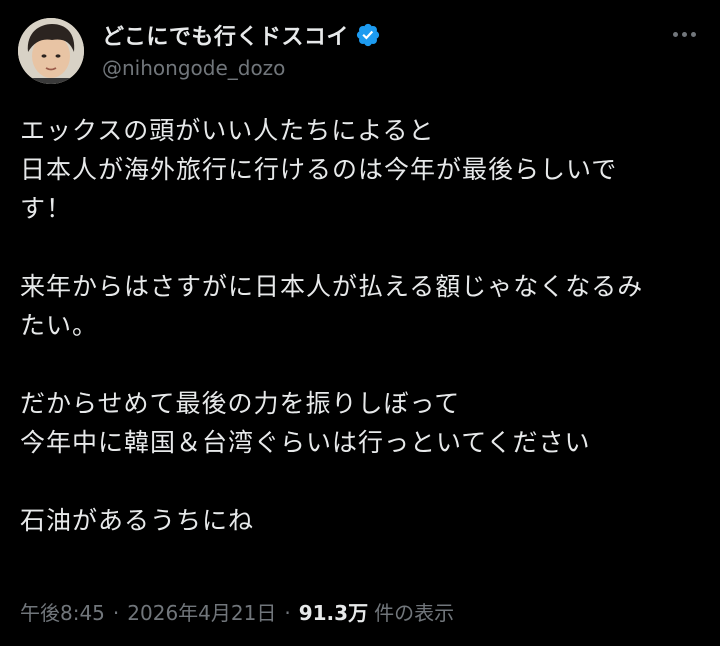 The image size is (720, 646). Describe the element at coordinates (193, 68) in the screenshot. I see `author-handle: @nihongode_dozo` at that location.